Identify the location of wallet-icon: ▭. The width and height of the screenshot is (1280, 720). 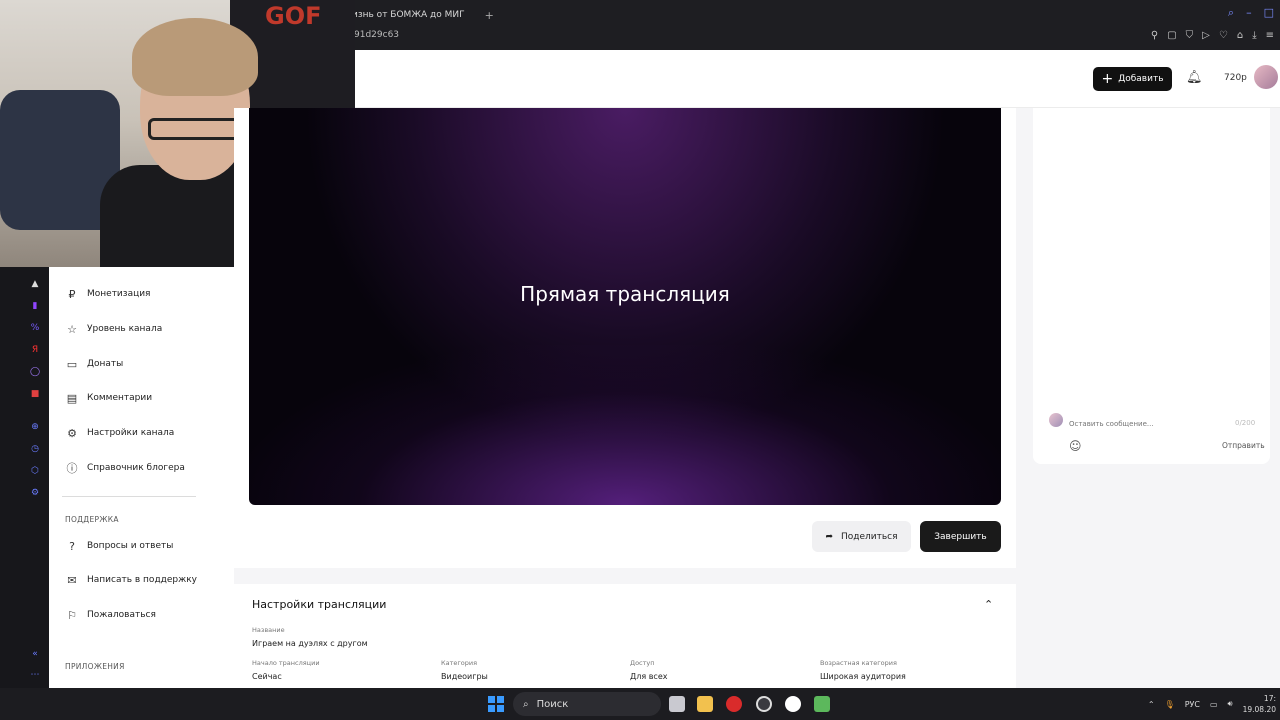
(72, 364).